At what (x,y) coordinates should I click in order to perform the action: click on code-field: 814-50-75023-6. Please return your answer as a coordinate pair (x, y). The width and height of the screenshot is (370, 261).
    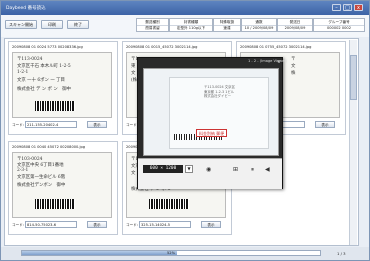
    Looking at the image, I should click on (51, 224).